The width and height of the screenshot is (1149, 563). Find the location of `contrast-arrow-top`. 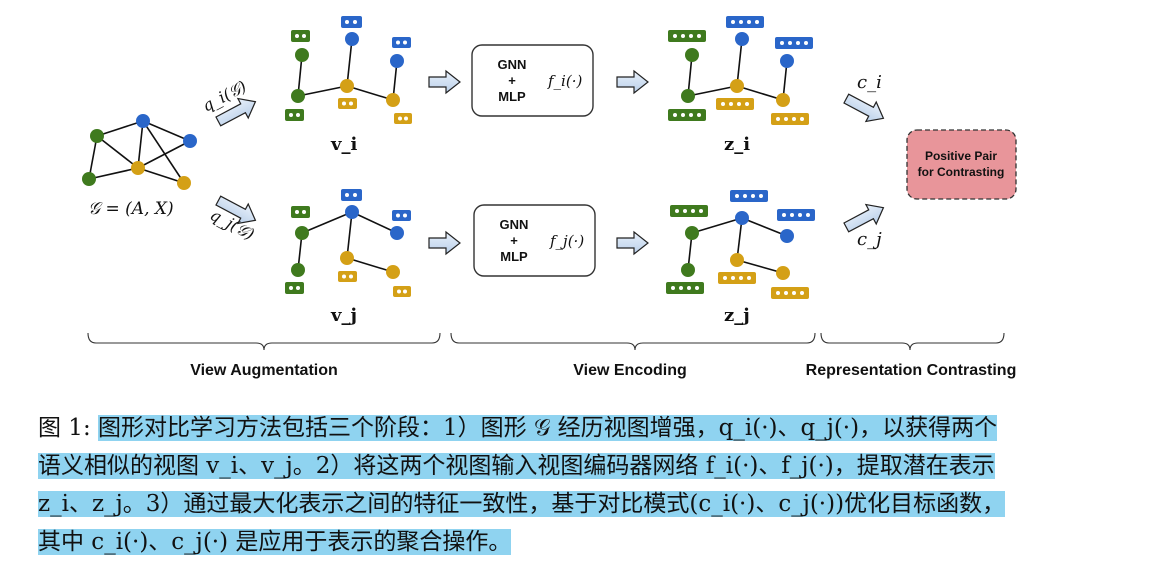

contrast-arrow-top is located at coordinates (864, 108).